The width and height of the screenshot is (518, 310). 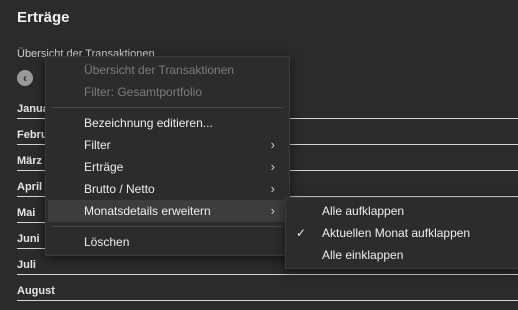 What do you see at coordinates (104, 167) in the screenshot?
I see `menu-item-label: Erträge` at bounding box center [104, 167].